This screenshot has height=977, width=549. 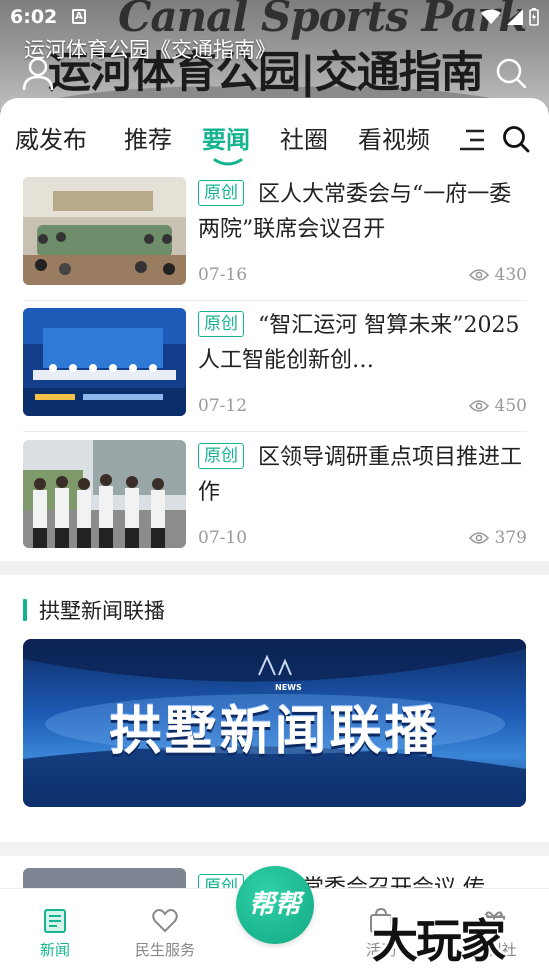 I want to click on signal-icon, so click(x=515, y=17).